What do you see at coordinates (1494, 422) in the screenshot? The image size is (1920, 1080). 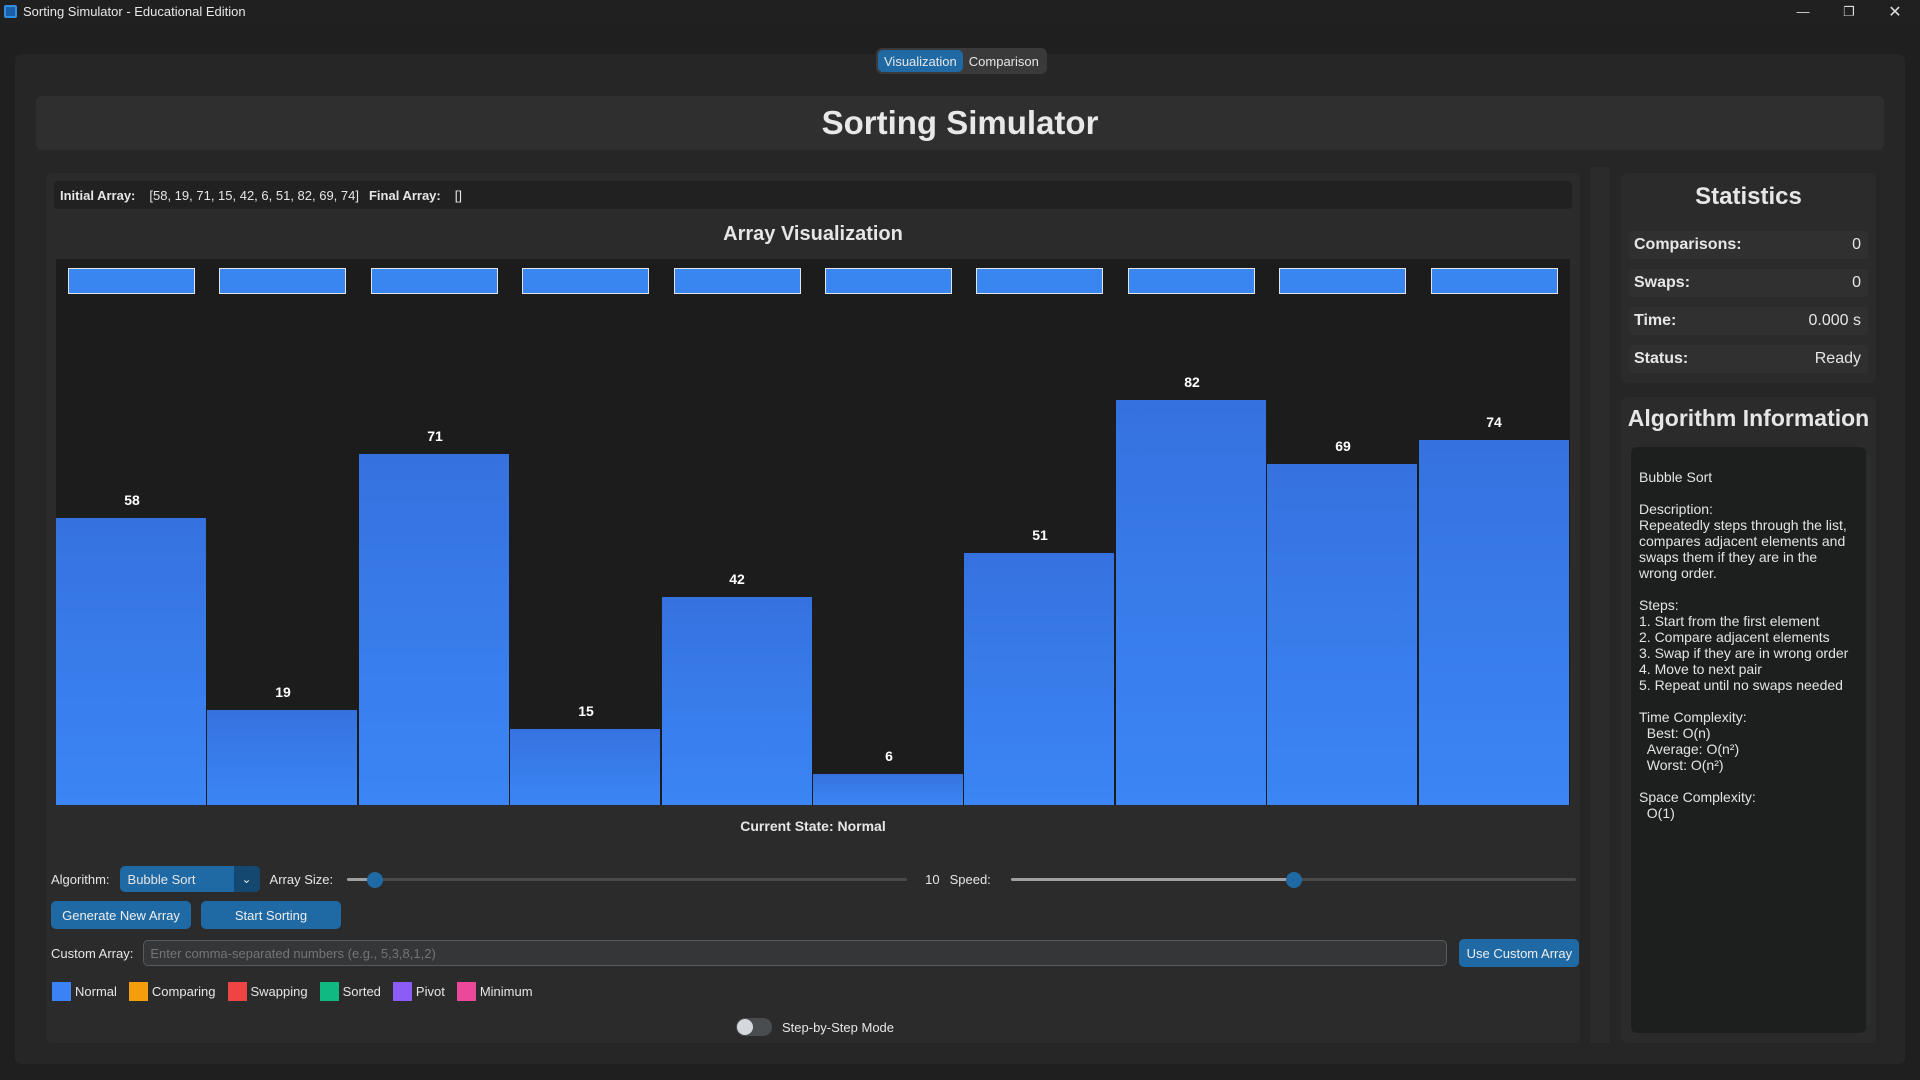 I see `bar-value-label: 74` at bounding box center [1494, 422].